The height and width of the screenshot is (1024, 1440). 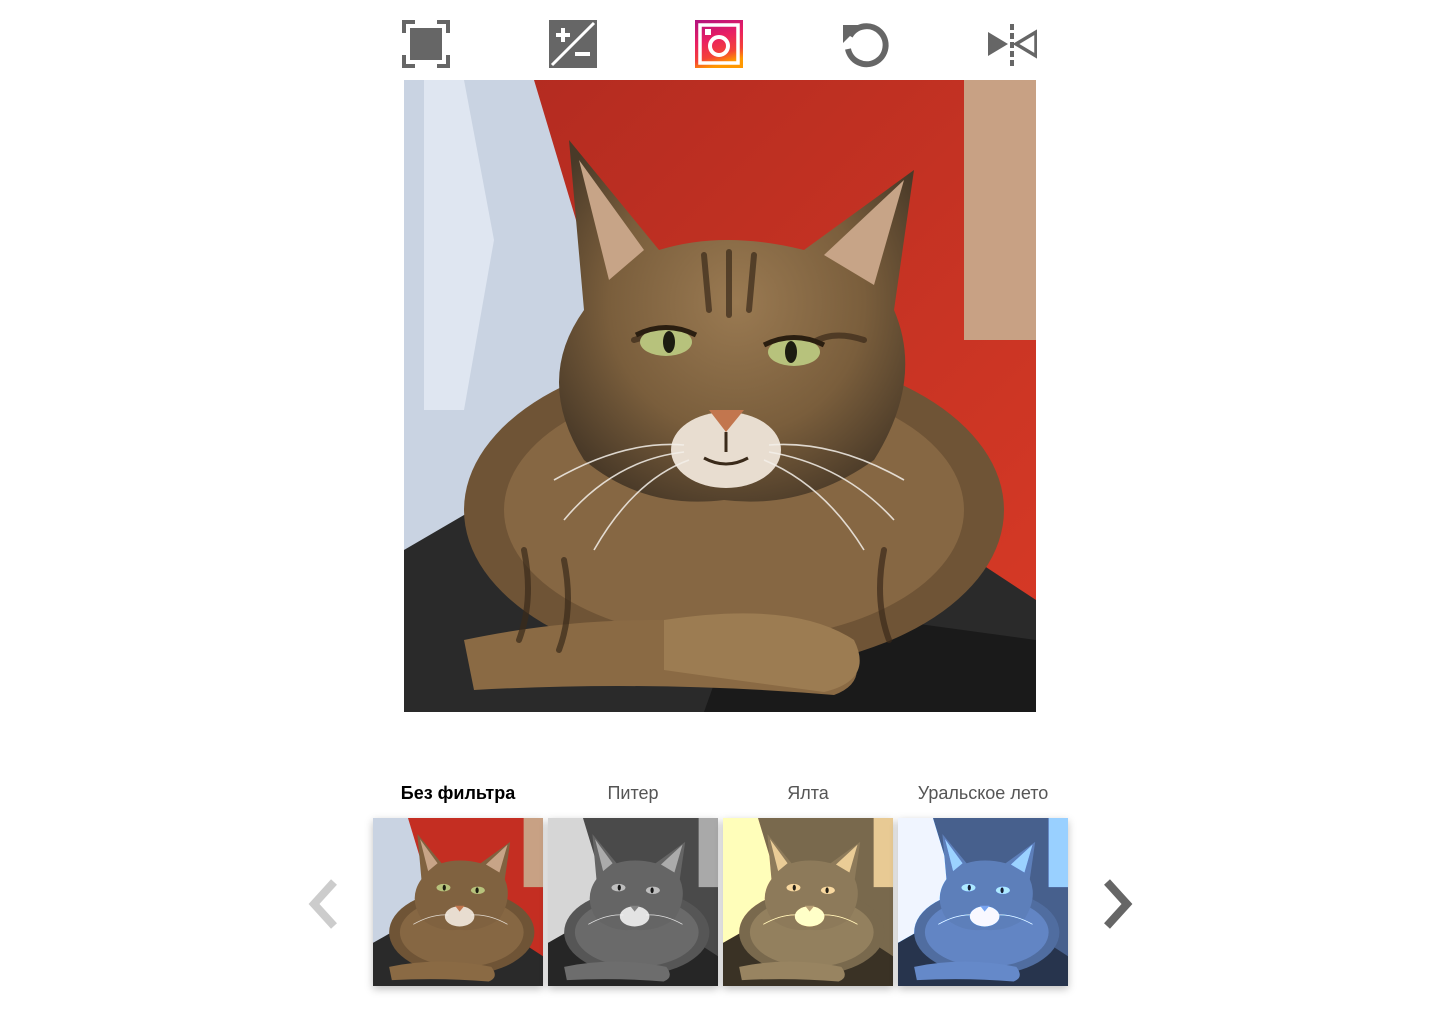 I want to click on flip-icon, so click(x=1012, y=45).